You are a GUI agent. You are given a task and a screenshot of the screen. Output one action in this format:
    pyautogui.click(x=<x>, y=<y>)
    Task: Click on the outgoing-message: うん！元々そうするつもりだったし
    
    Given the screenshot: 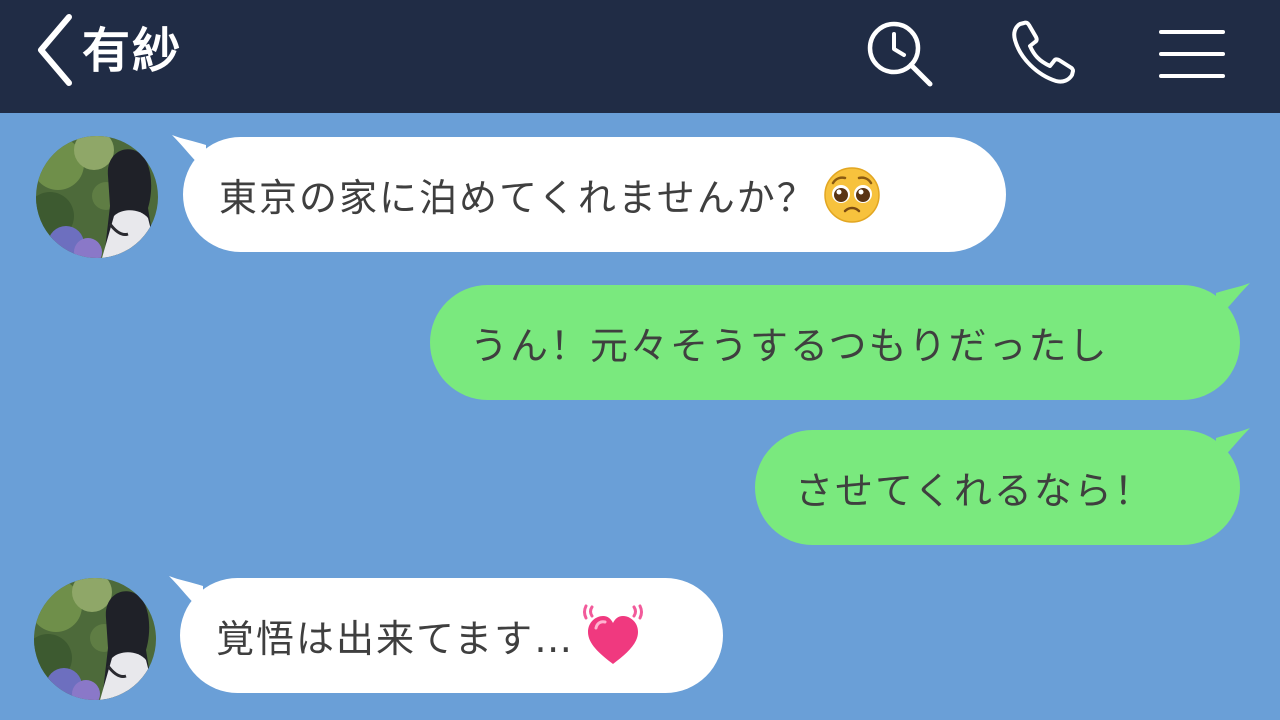 What is the action you would take?
    pyautogui.click(x=840, y=341)
    